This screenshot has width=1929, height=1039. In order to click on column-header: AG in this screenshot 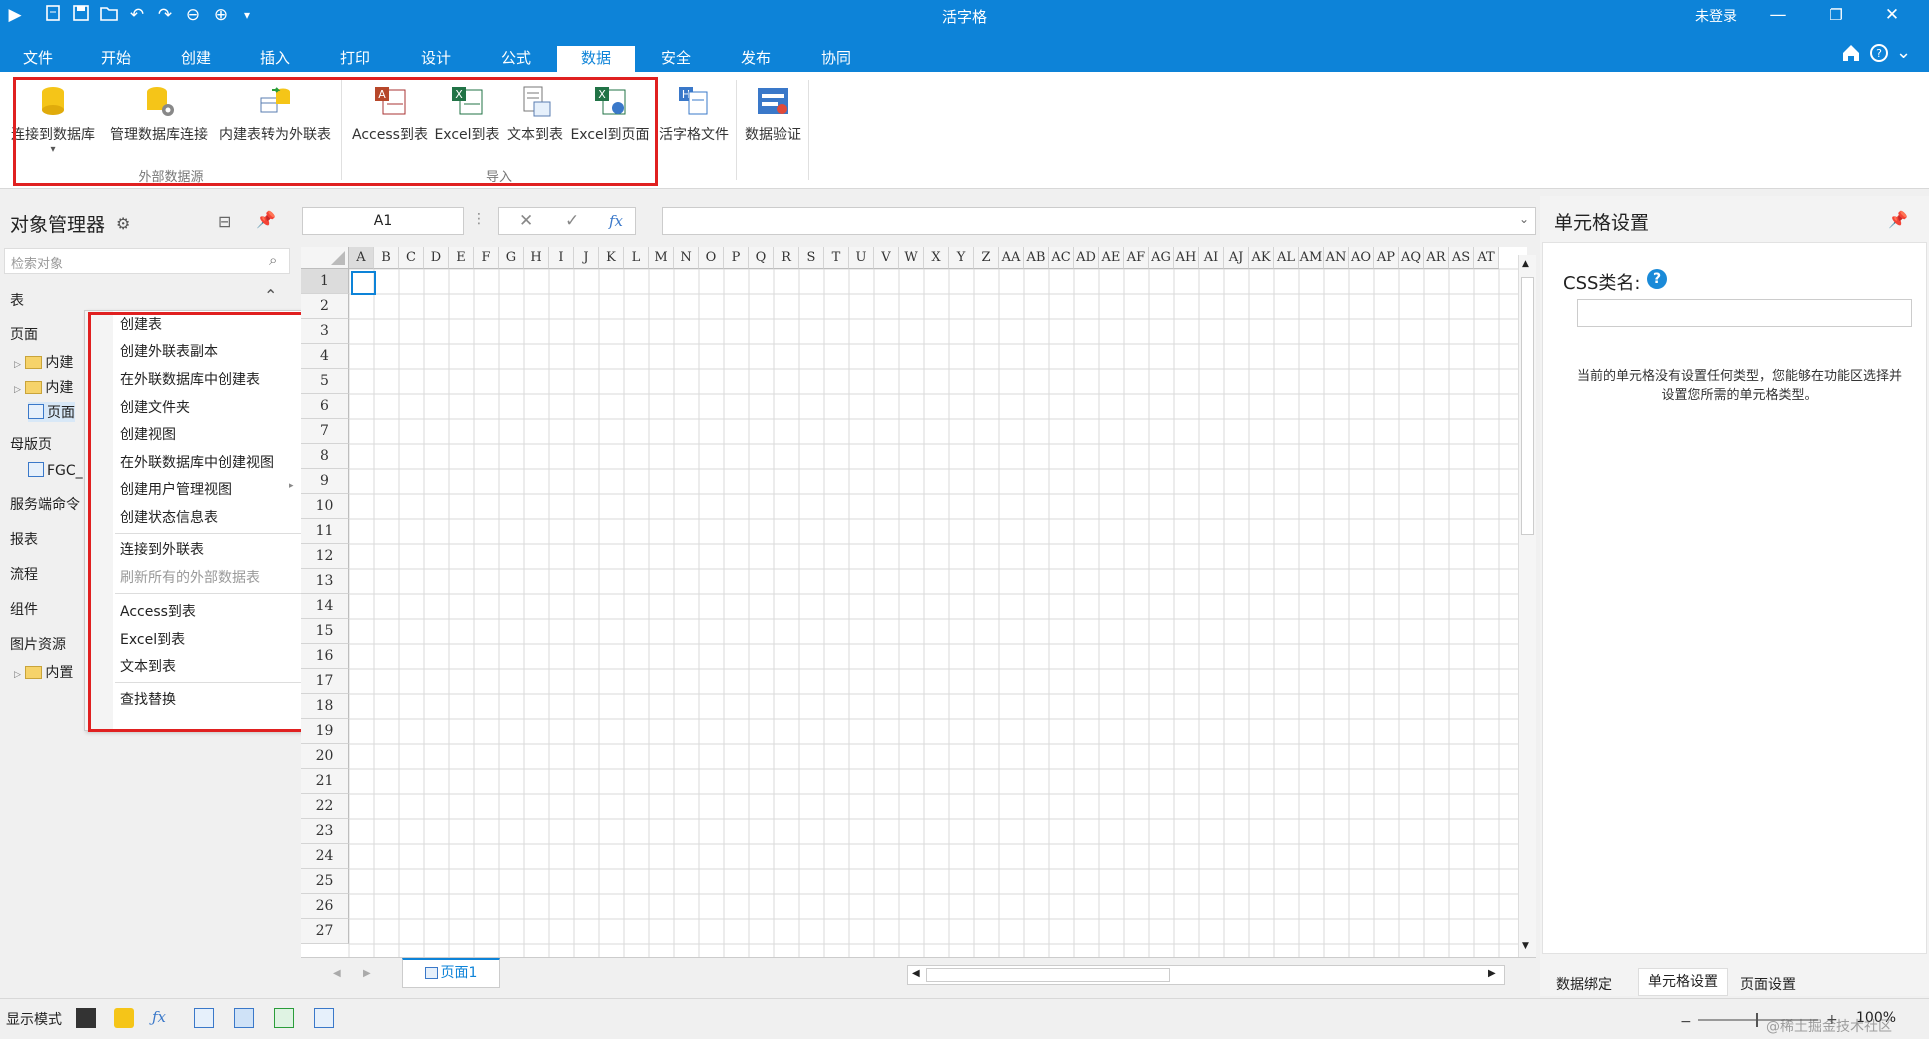, I will do `click(1161, 258)`.